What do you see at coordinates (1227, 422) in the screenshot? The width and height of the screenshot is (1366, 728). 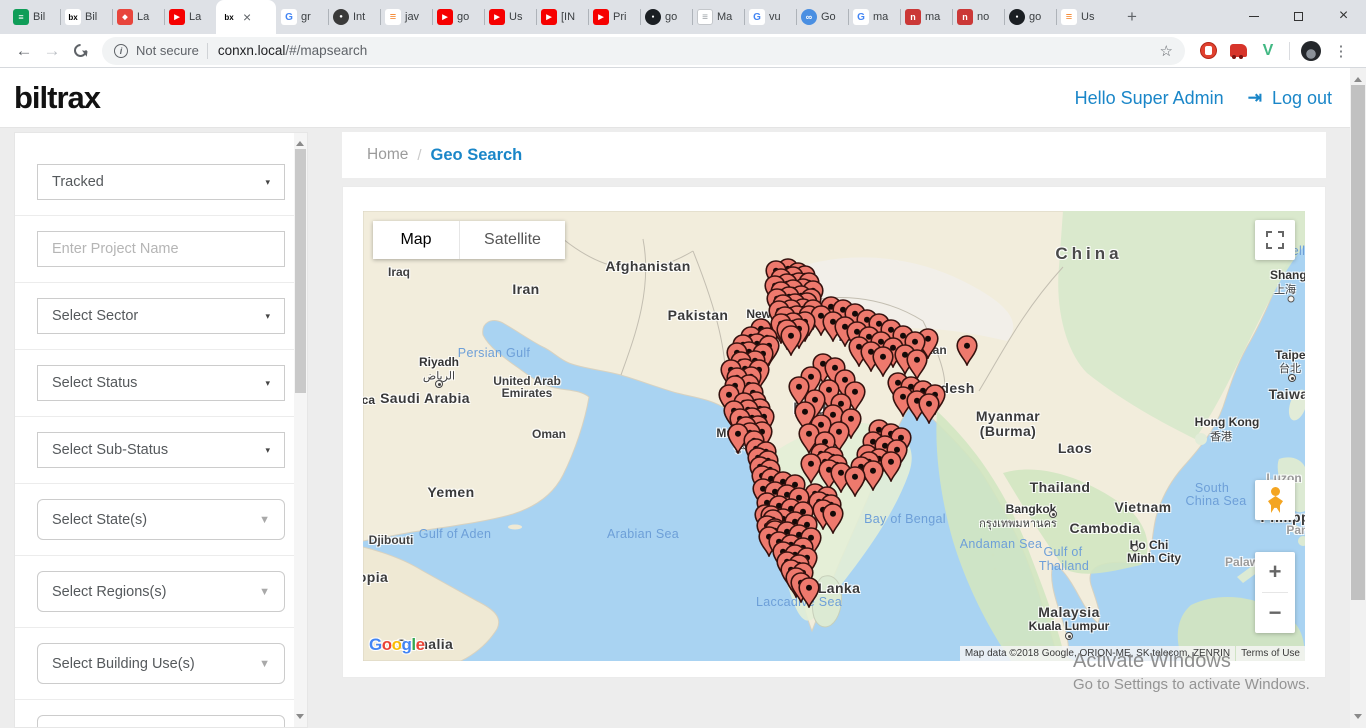 I see `map-label-hong-kong: Hong Kong` at bounding box center [1227, 422].